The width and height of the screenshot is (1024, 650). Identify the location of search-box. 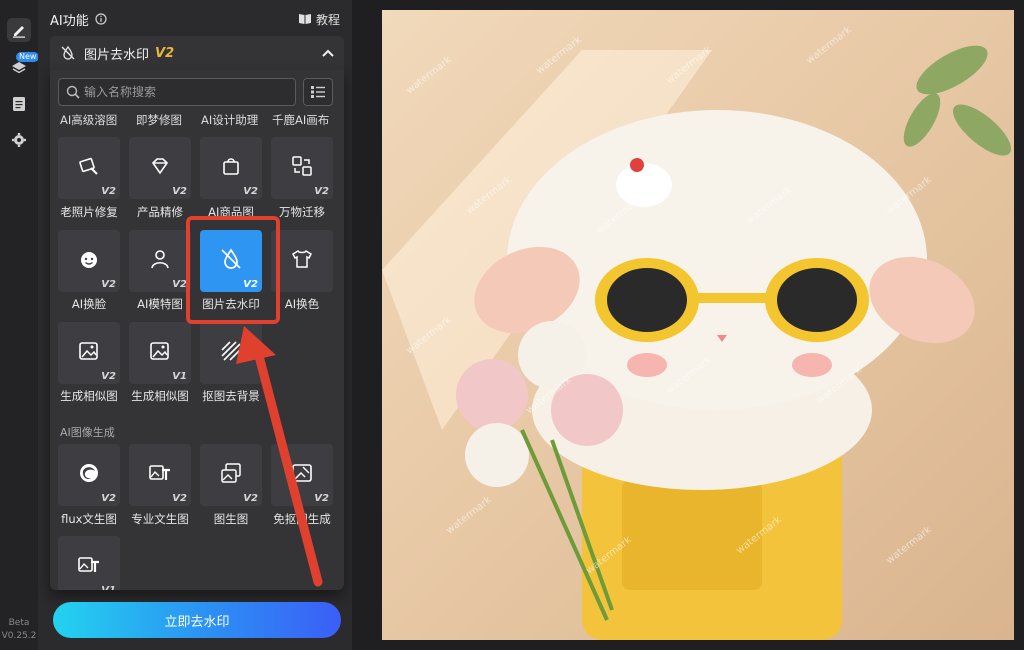
(177, 92).